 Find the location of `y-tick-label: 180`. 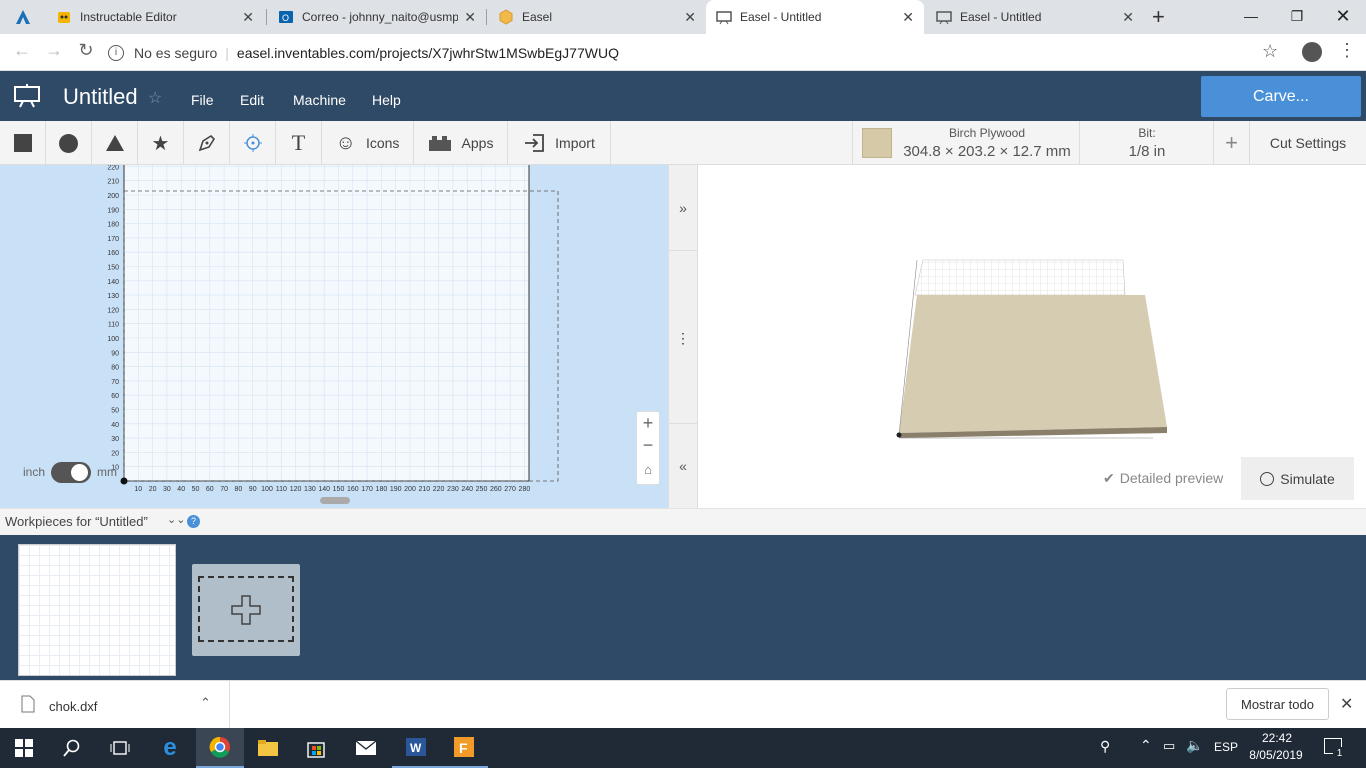

y-tick-label: 180 is located at coordinates (113, 225).